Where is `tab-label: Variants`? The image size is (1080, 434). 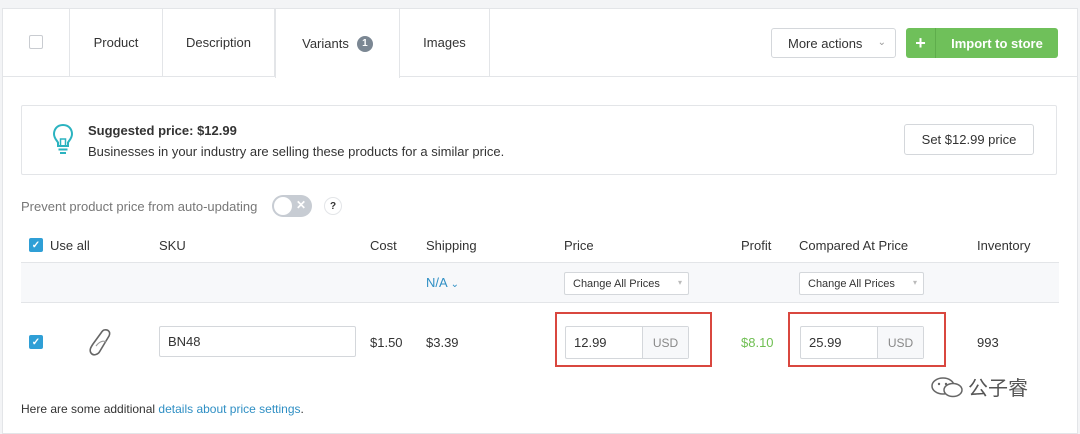 tab-label: Variants is located at coordinates (325, 43).